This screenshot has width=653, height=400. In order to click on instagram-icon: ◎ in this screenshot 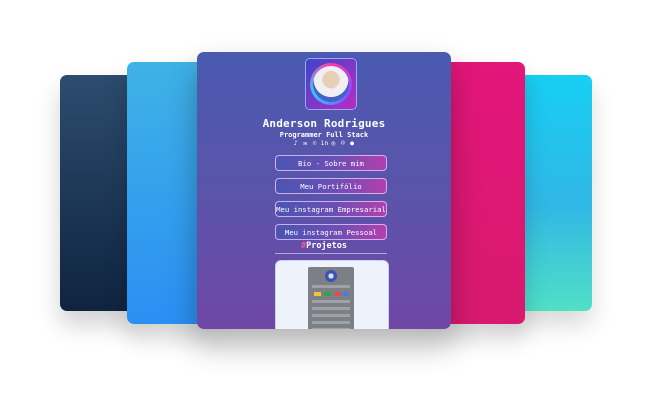, I will do `click(333, 143)`.